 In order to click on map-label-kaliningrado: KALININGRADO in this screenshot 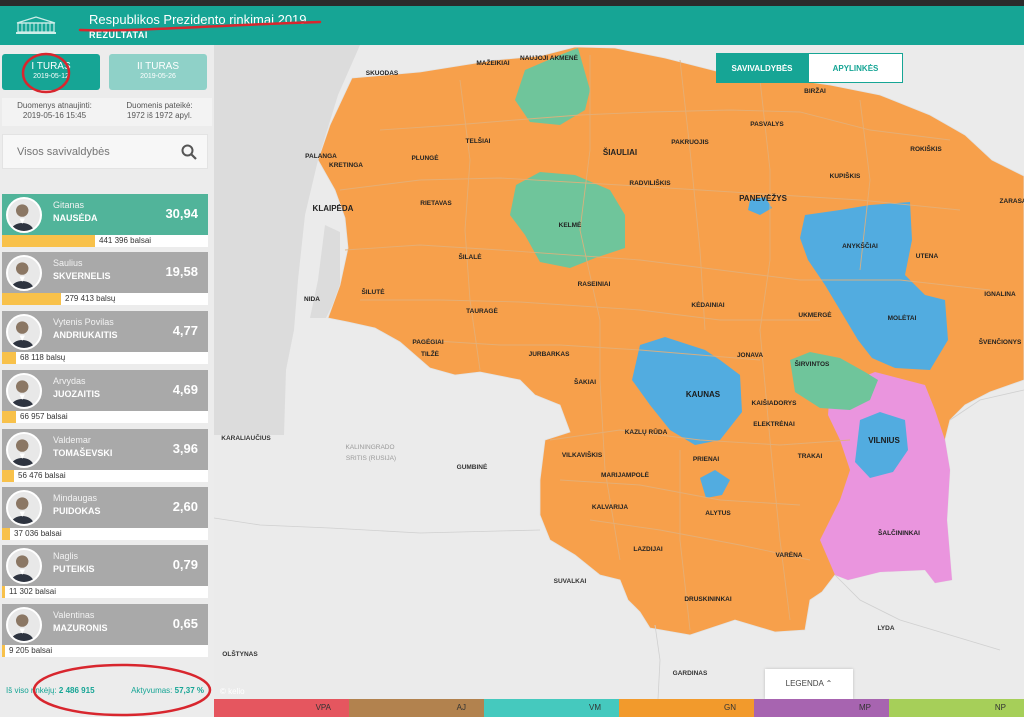, I will do `click(369, 447)`.